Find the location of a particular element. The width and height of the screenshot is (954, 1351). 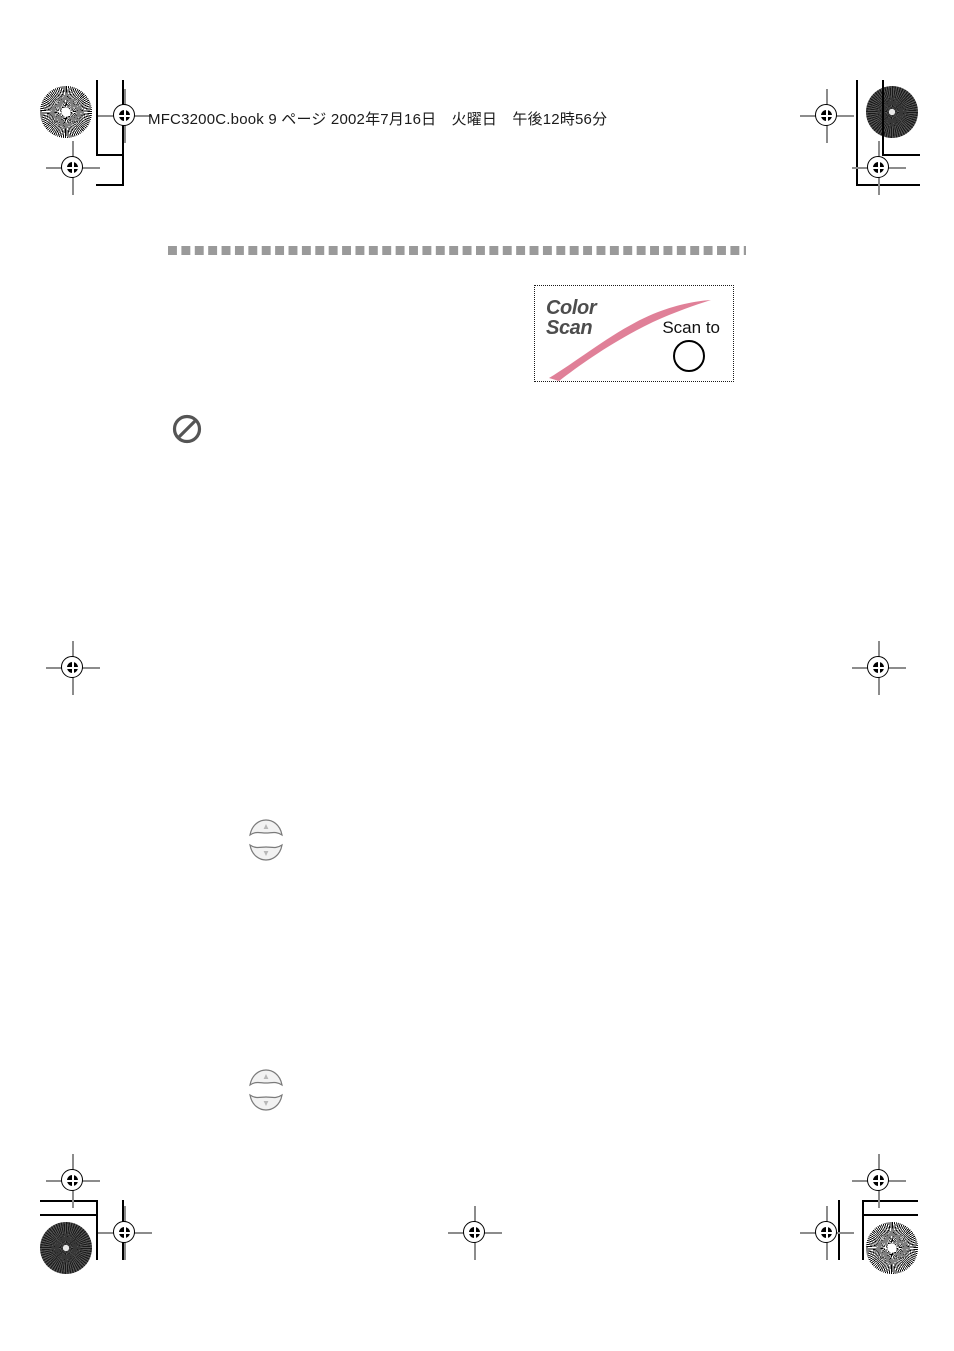

registration-target-bottom-right-outer is located at coordinates (827, 1233).